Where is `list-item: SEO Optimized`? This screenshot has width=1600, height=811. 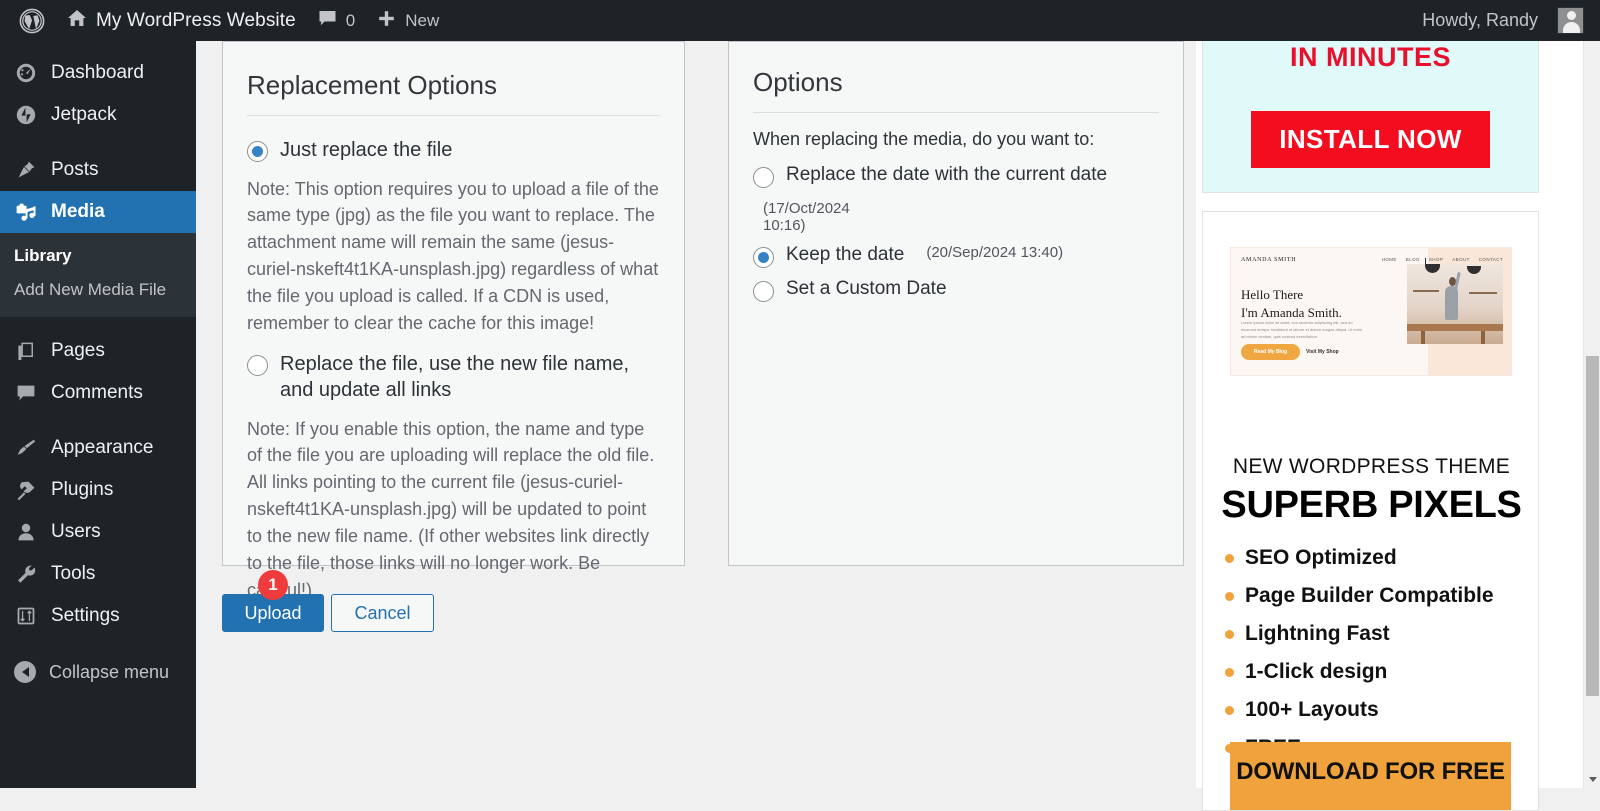
list-item: SEO Optimized is located at coordinates (1359, 558).